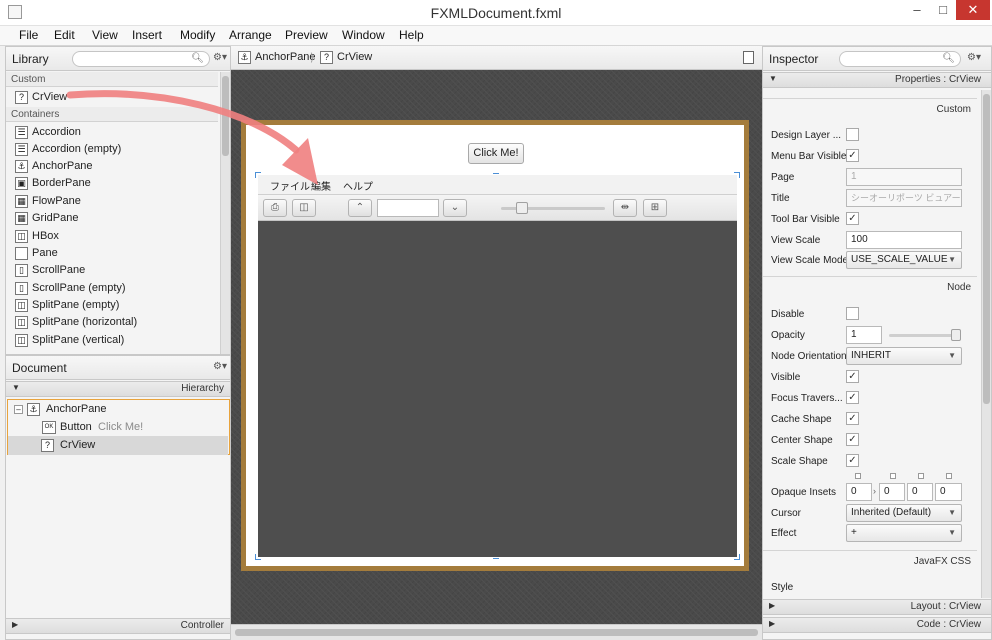 The height and width of the screenshot is (640, 992). What do you see at coordinates (306, 35) in the screenshot?
I see `menu-preview: Preview` at bounding box center [306, 35].